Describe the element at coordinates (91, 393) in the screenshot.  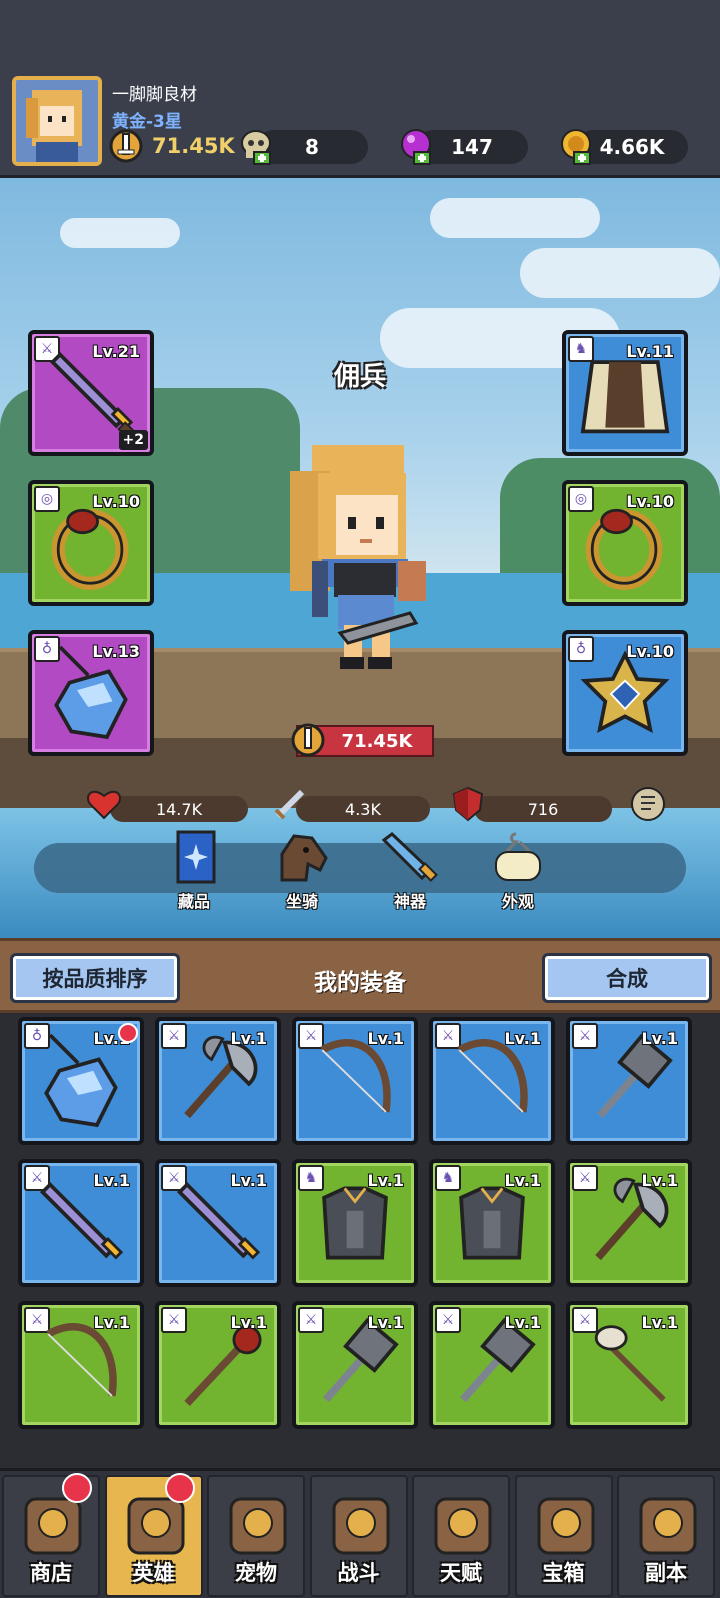
I see `equipped-weapon-slot: ⚔ Lv.21 +2` at that location.